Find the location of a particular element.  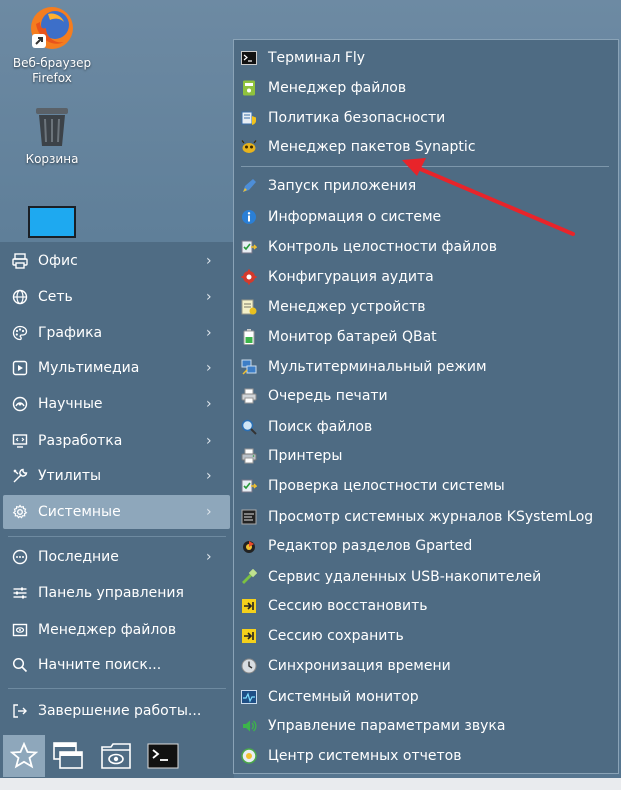

reports-icon is located at coordinates (249, 756).